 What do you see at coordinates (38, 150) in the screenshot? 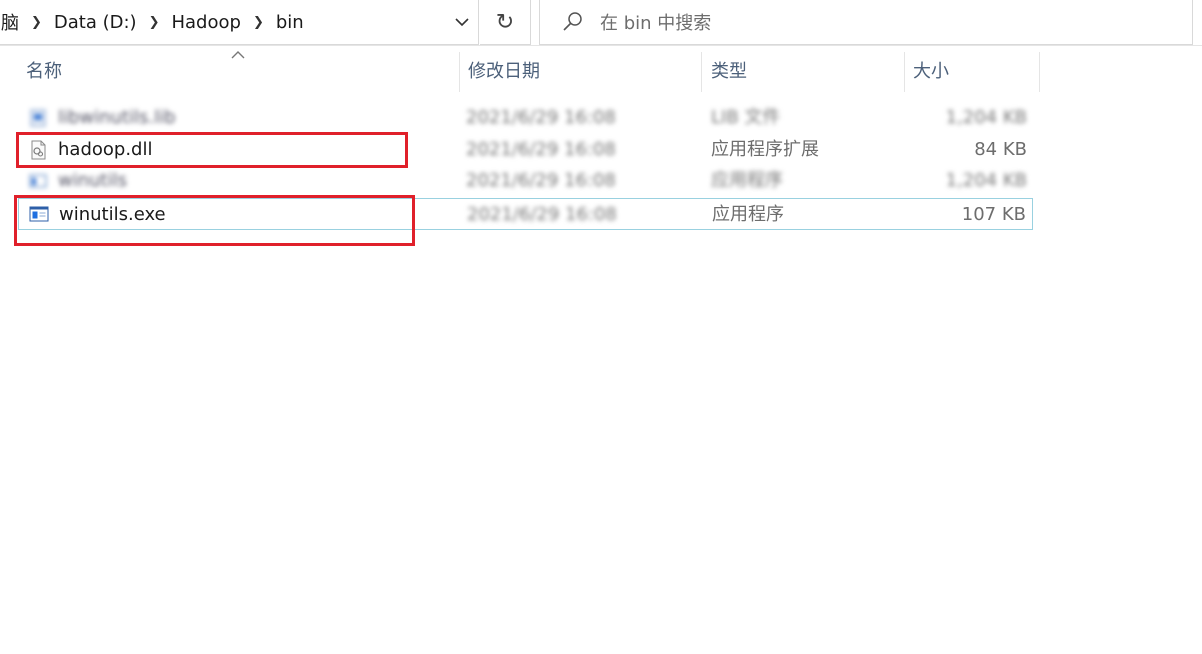
I see `dll-file-icon` at bounding box center [38, 150].